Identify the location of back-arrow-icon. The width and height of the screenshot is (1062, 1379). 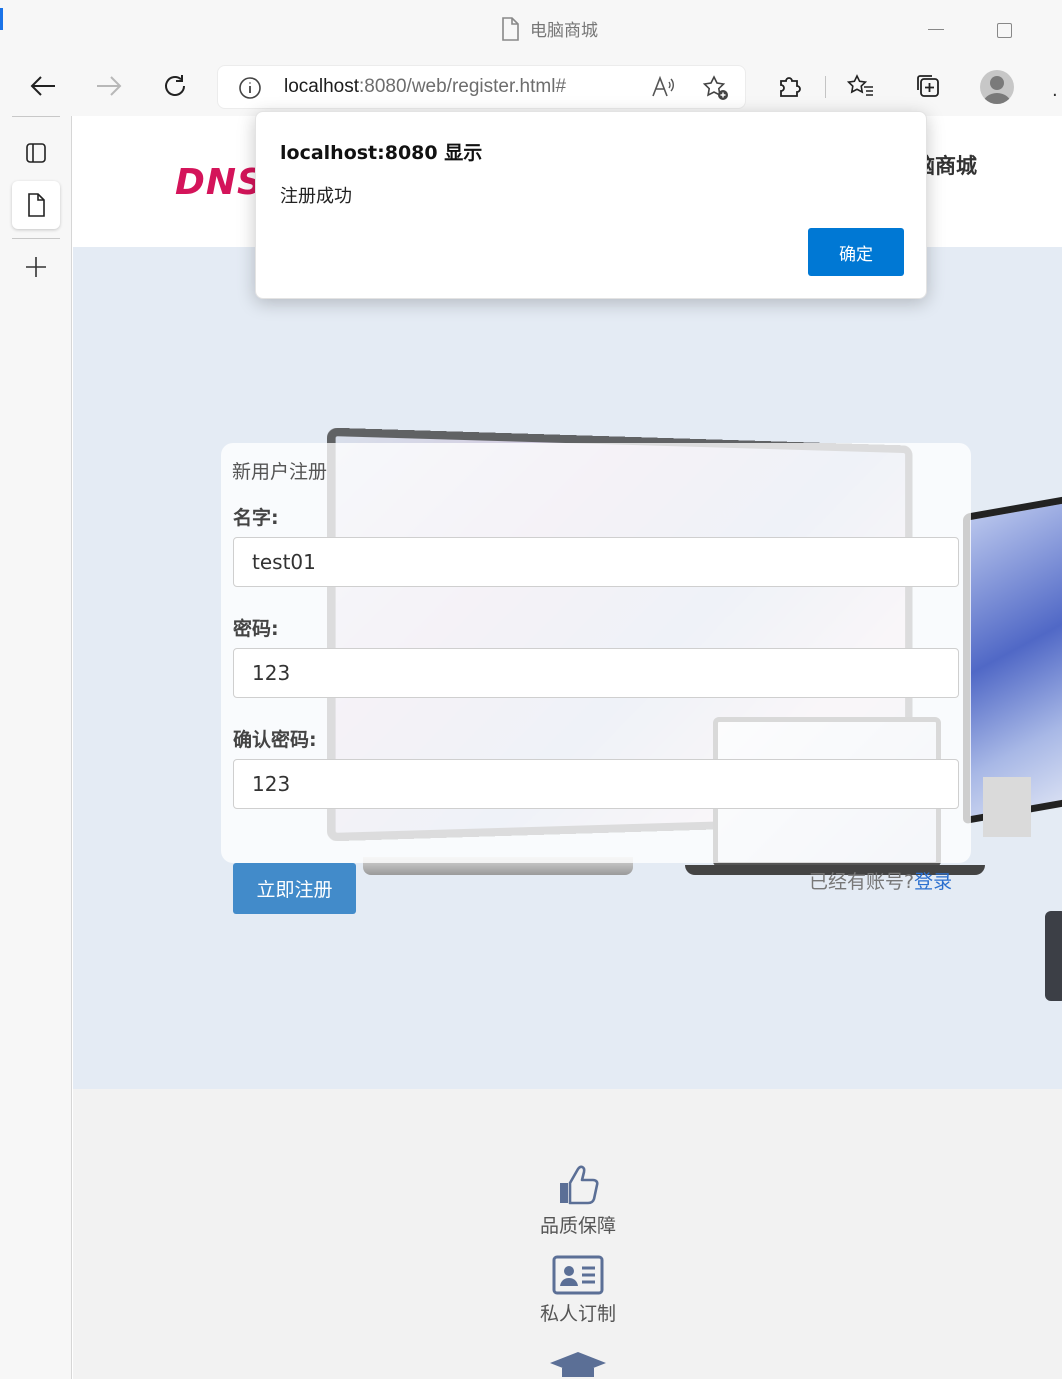
(42, 86).